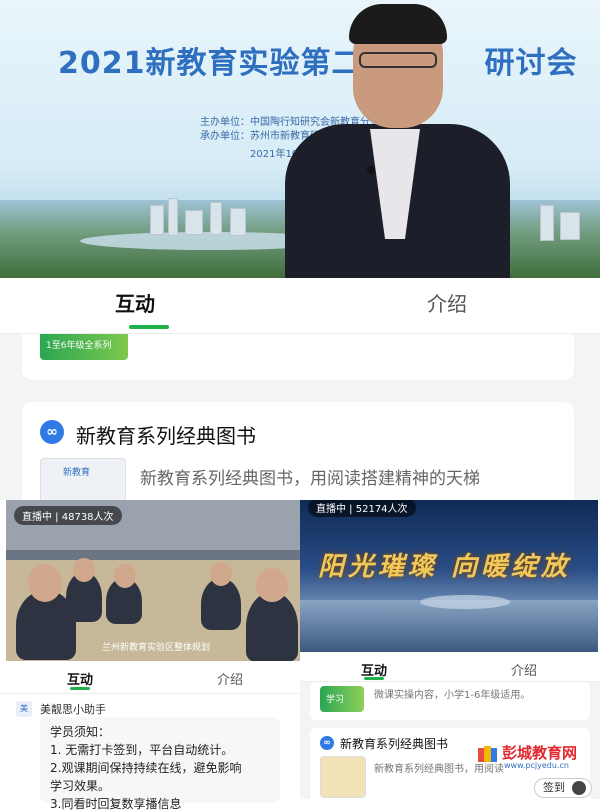 This screenshot has height=812, width=600. What do you see at coordinates (540, 753) in the screenshot?
I see `watermark-name: 彭城教育网` at bounding box center [540, 753].